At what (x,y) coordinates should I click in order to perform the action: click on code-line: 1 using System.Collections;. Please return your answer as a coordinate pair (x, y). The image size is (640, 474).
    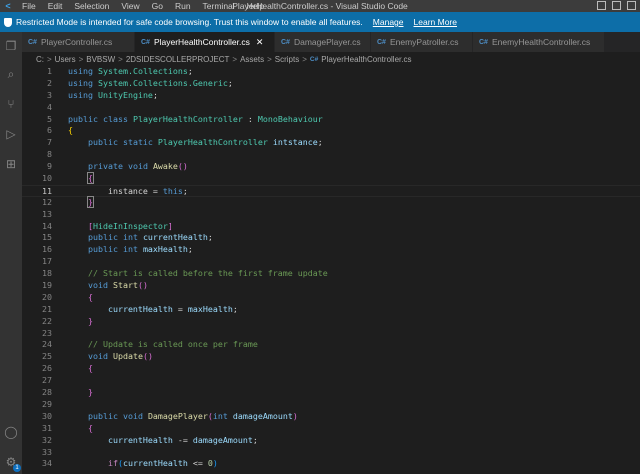
    Looking at the image, I should click on (331, 72).